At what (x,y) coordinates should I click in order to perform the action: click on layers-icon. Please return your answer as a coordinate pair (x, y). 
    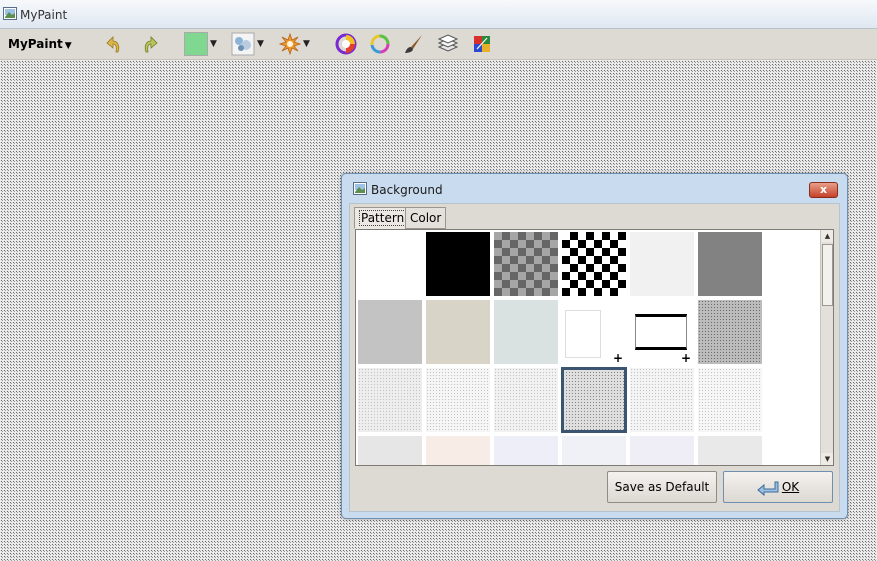
    Looking at the image, I should click on (448, 43).